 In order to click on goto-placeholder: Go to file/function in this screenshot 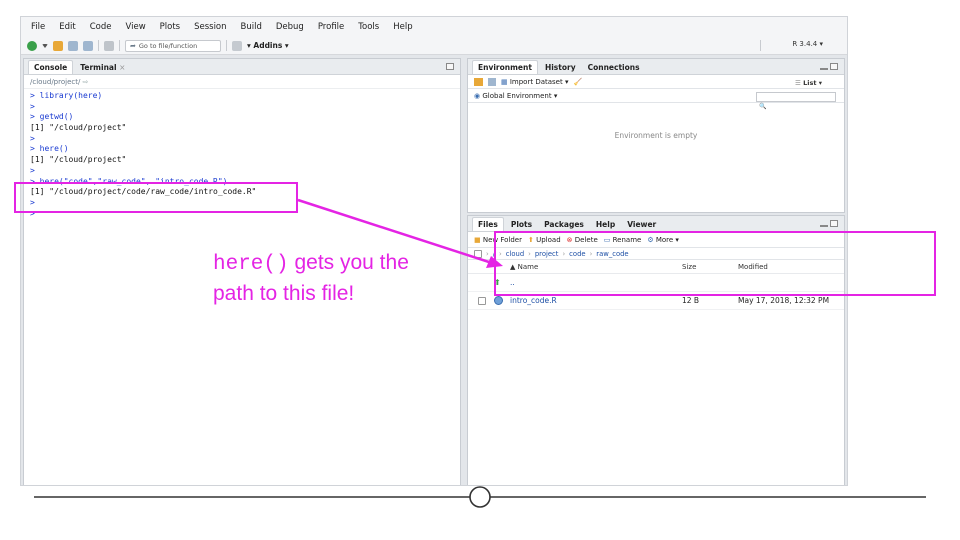, I will do `click(168, 45)`.